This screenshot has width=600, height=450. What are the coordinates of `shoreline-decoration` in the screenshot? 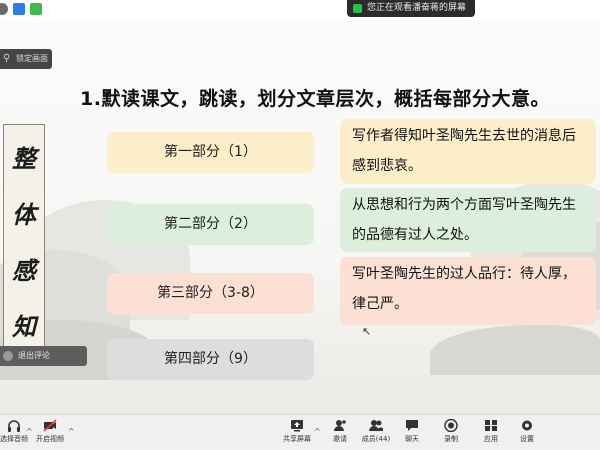 It's located at (515, 350).